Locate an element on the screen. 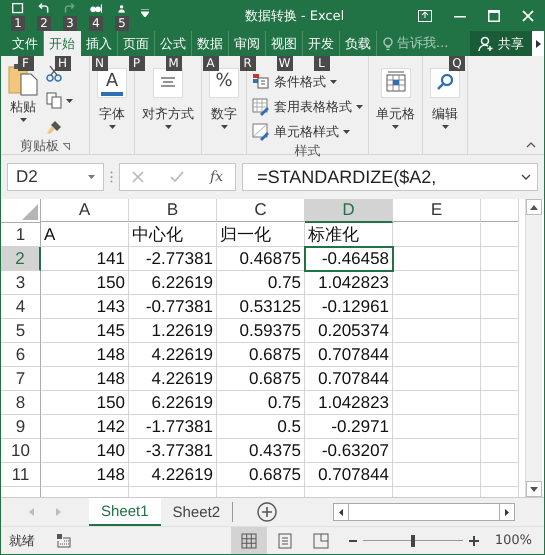 The height and width of the screenshot is (555, 545). table-cell: -0.77381 is located at coordinates (173, 307).